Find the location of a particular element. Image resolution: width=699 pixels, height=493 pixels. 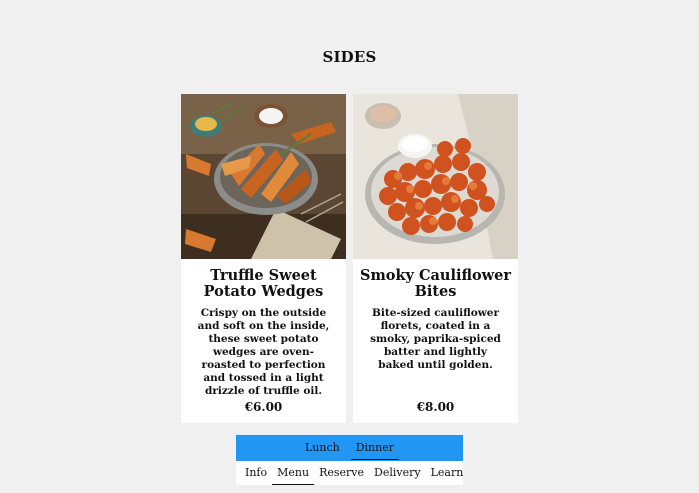

nav-item-info: Info is located at coordinates (256, 473).